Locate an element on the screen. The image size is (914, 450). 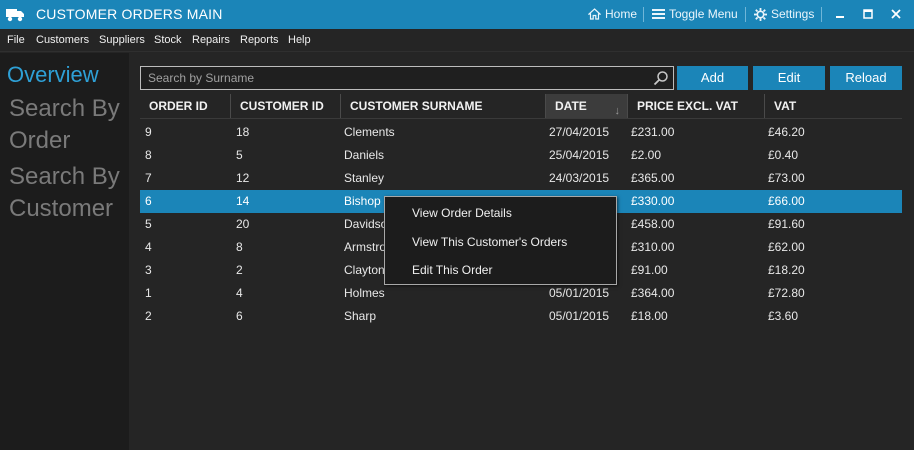
cell-order-id: 6 is located at coordinates (148, 201).